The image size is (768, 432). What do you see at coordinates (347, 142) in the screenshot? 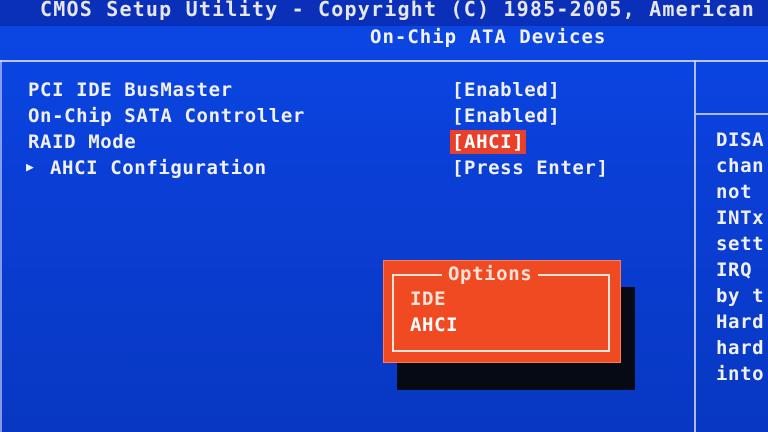
I see `menu-item-raid-mode: RAID Mode [AHCI]` at bounding box center [347, 142].